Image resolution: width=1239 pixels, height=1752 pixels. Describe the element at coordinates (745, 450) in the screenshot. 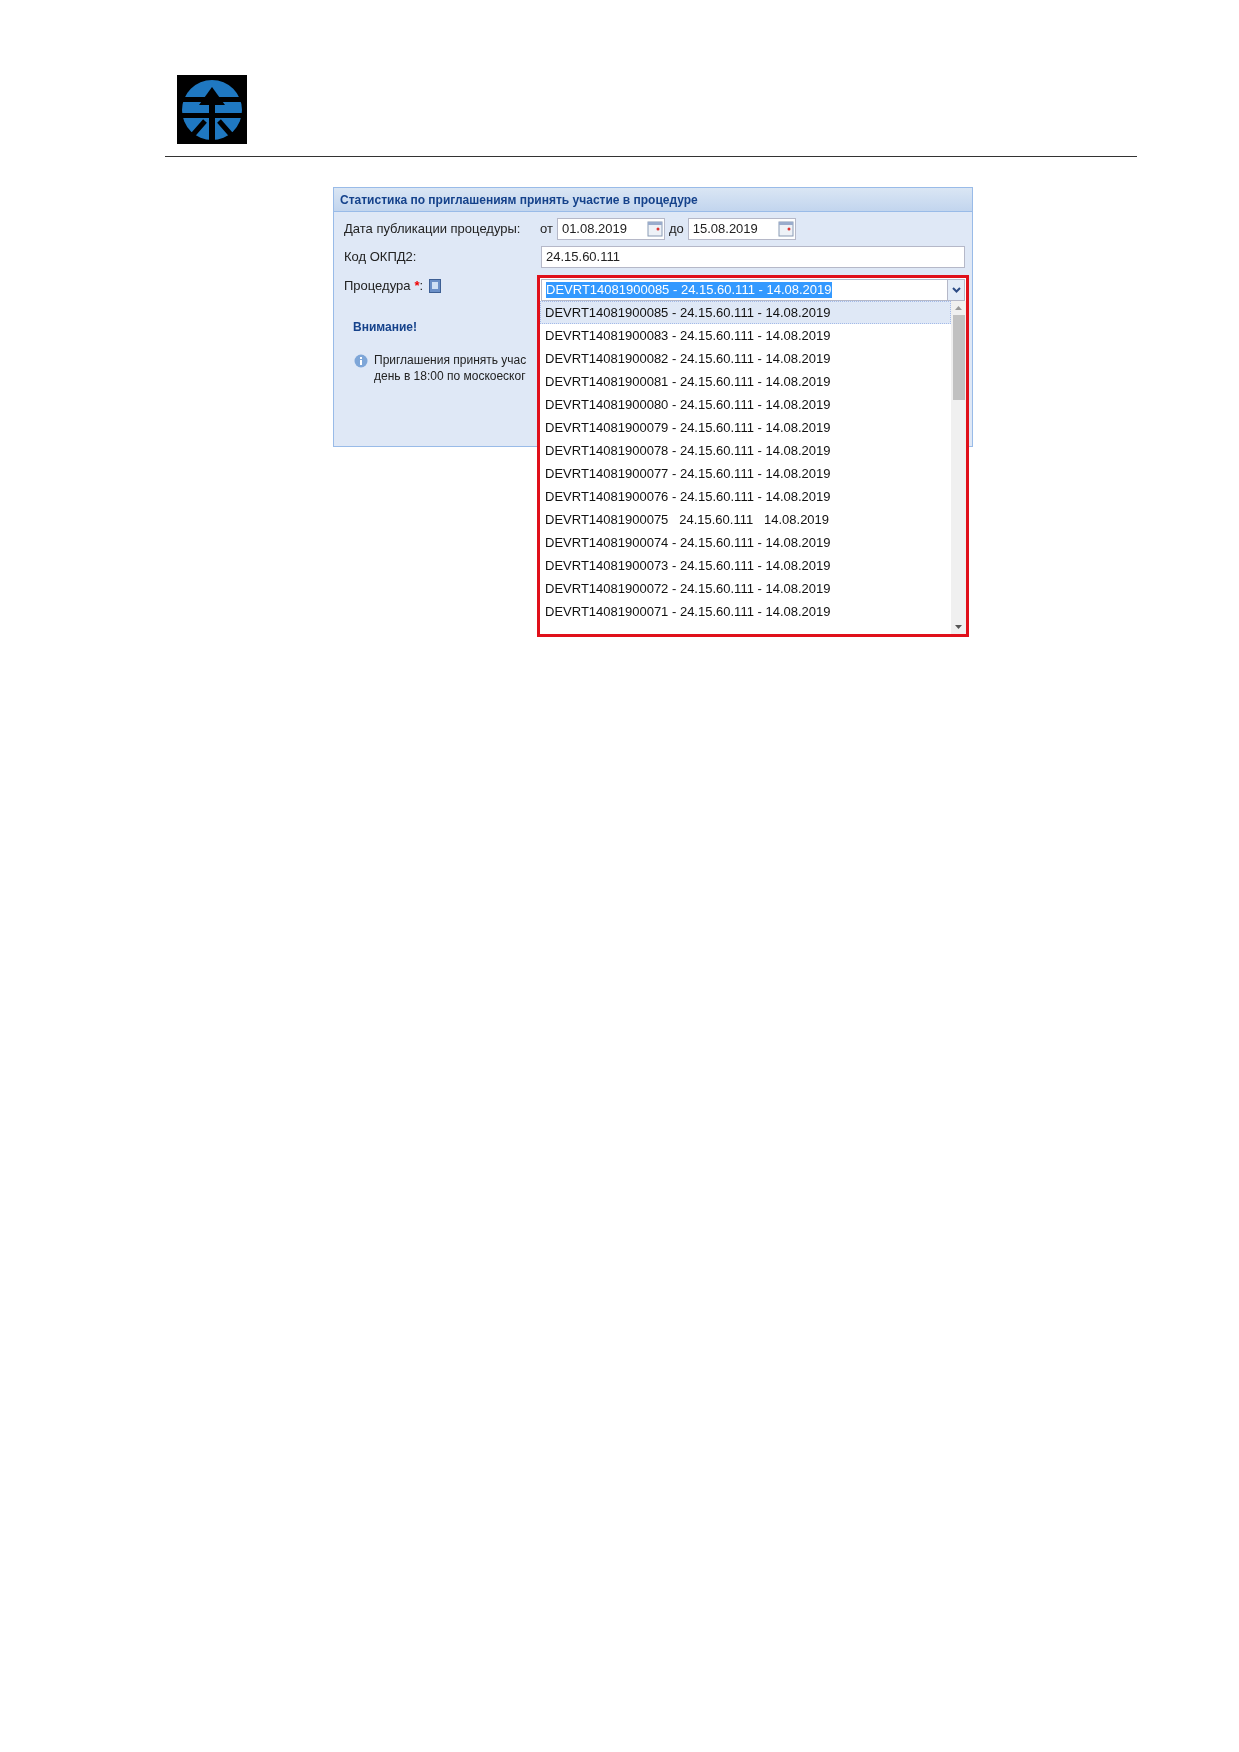

I see `dropdown-option: DEVRT14081900078 - 24.15.60.111 - 14.08.2019` at that location.